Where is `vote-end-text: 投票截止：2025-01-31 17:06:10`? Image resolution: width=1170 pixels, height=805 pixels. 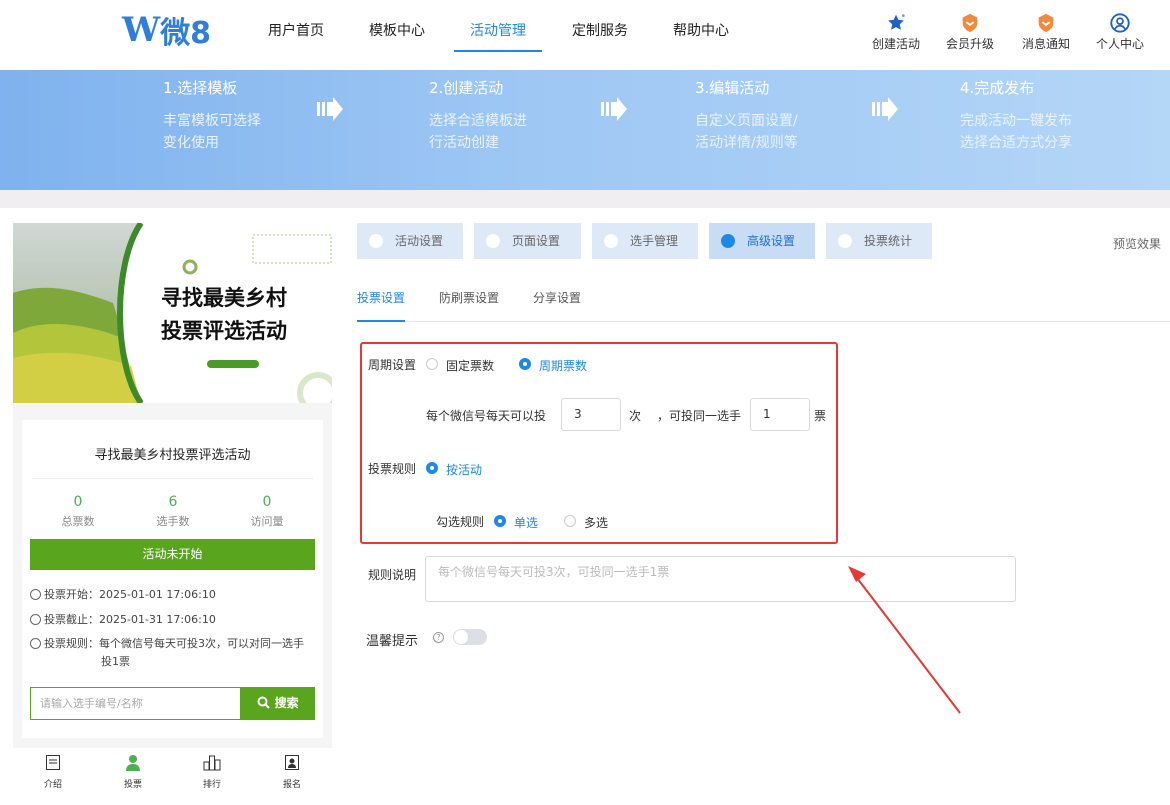 vote-end-text: 投票截止：2025-01-31 17:06:10 is located at coordinates (130, 619).